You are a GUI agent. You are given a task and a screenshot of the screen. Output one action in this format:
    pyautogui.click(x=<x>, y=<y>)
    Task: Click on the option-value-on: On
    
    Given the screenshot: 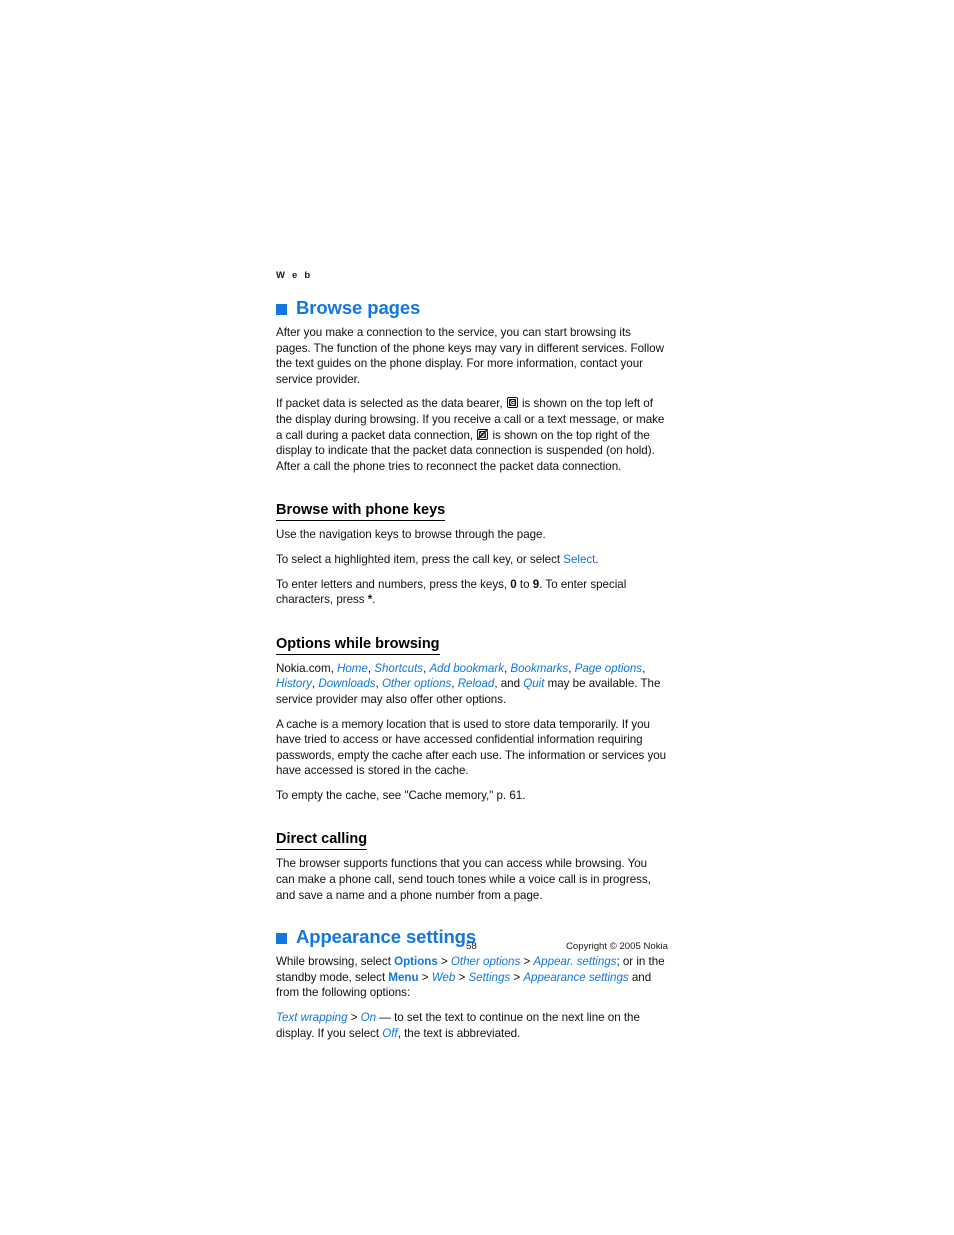 What is the action you would take?
    pyautogui.click(x=368, y=1018)
    